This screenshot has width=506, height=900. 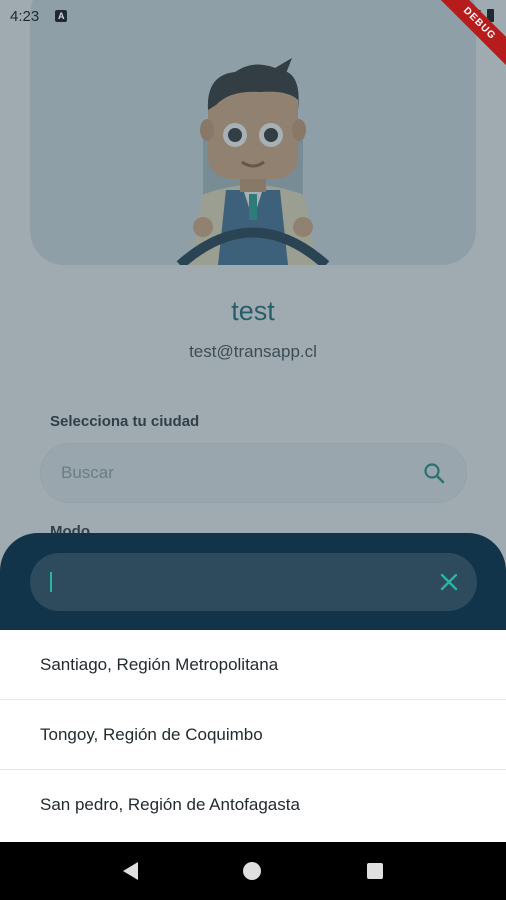 I want to click on list-item: San pedro, Región de Antofagasta, so click(x=253, y=805).